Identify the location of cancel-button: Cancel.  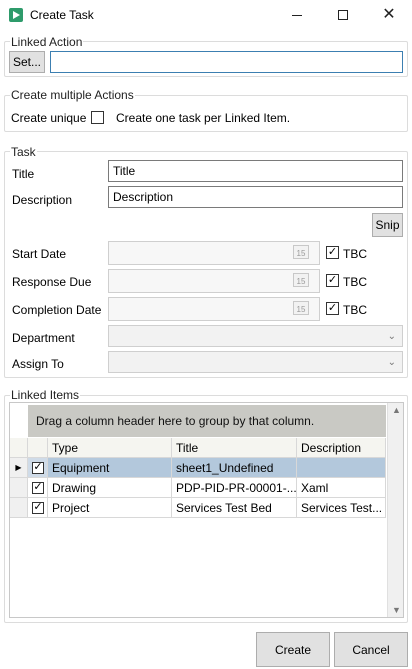
(371, 649).